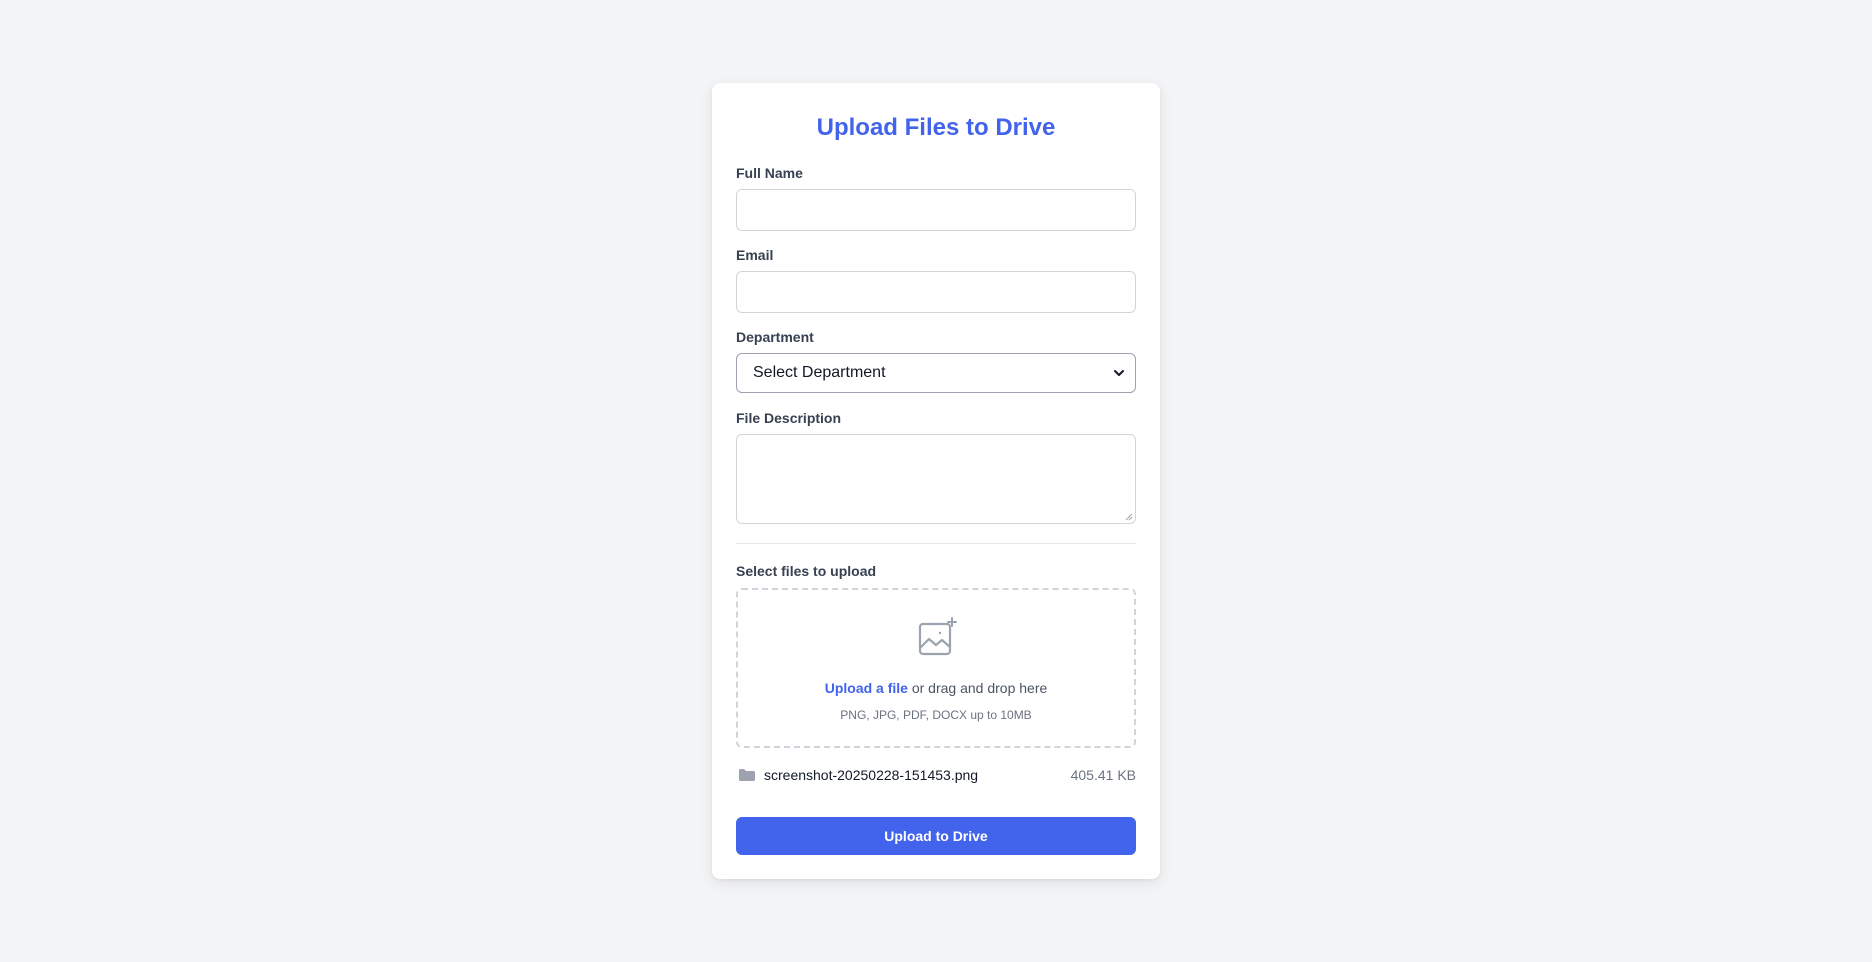 Image resolution: width=1872 pixels, height=962 pixels. I want to click on file-type-hint: PNG, JPG, PDF, DOCX up to 10MB, so click(936, 715).